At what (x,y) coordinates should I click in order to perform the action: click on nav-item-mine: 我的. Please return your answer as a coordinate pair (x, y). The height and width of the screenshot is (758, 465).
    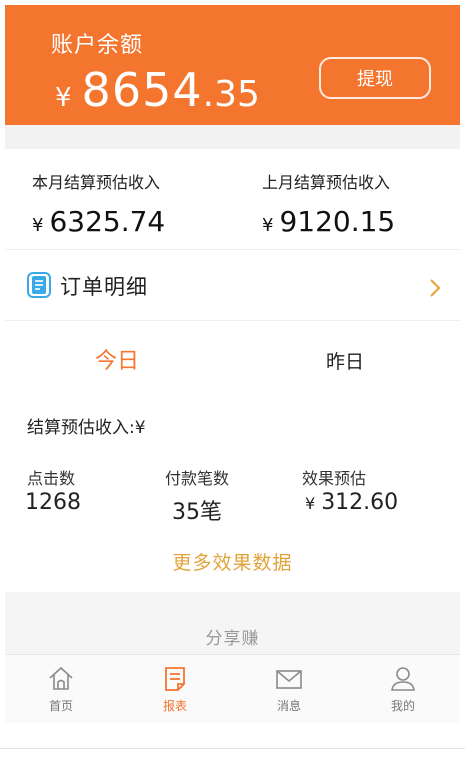
    Looking at the image, I should click on (403, 689).